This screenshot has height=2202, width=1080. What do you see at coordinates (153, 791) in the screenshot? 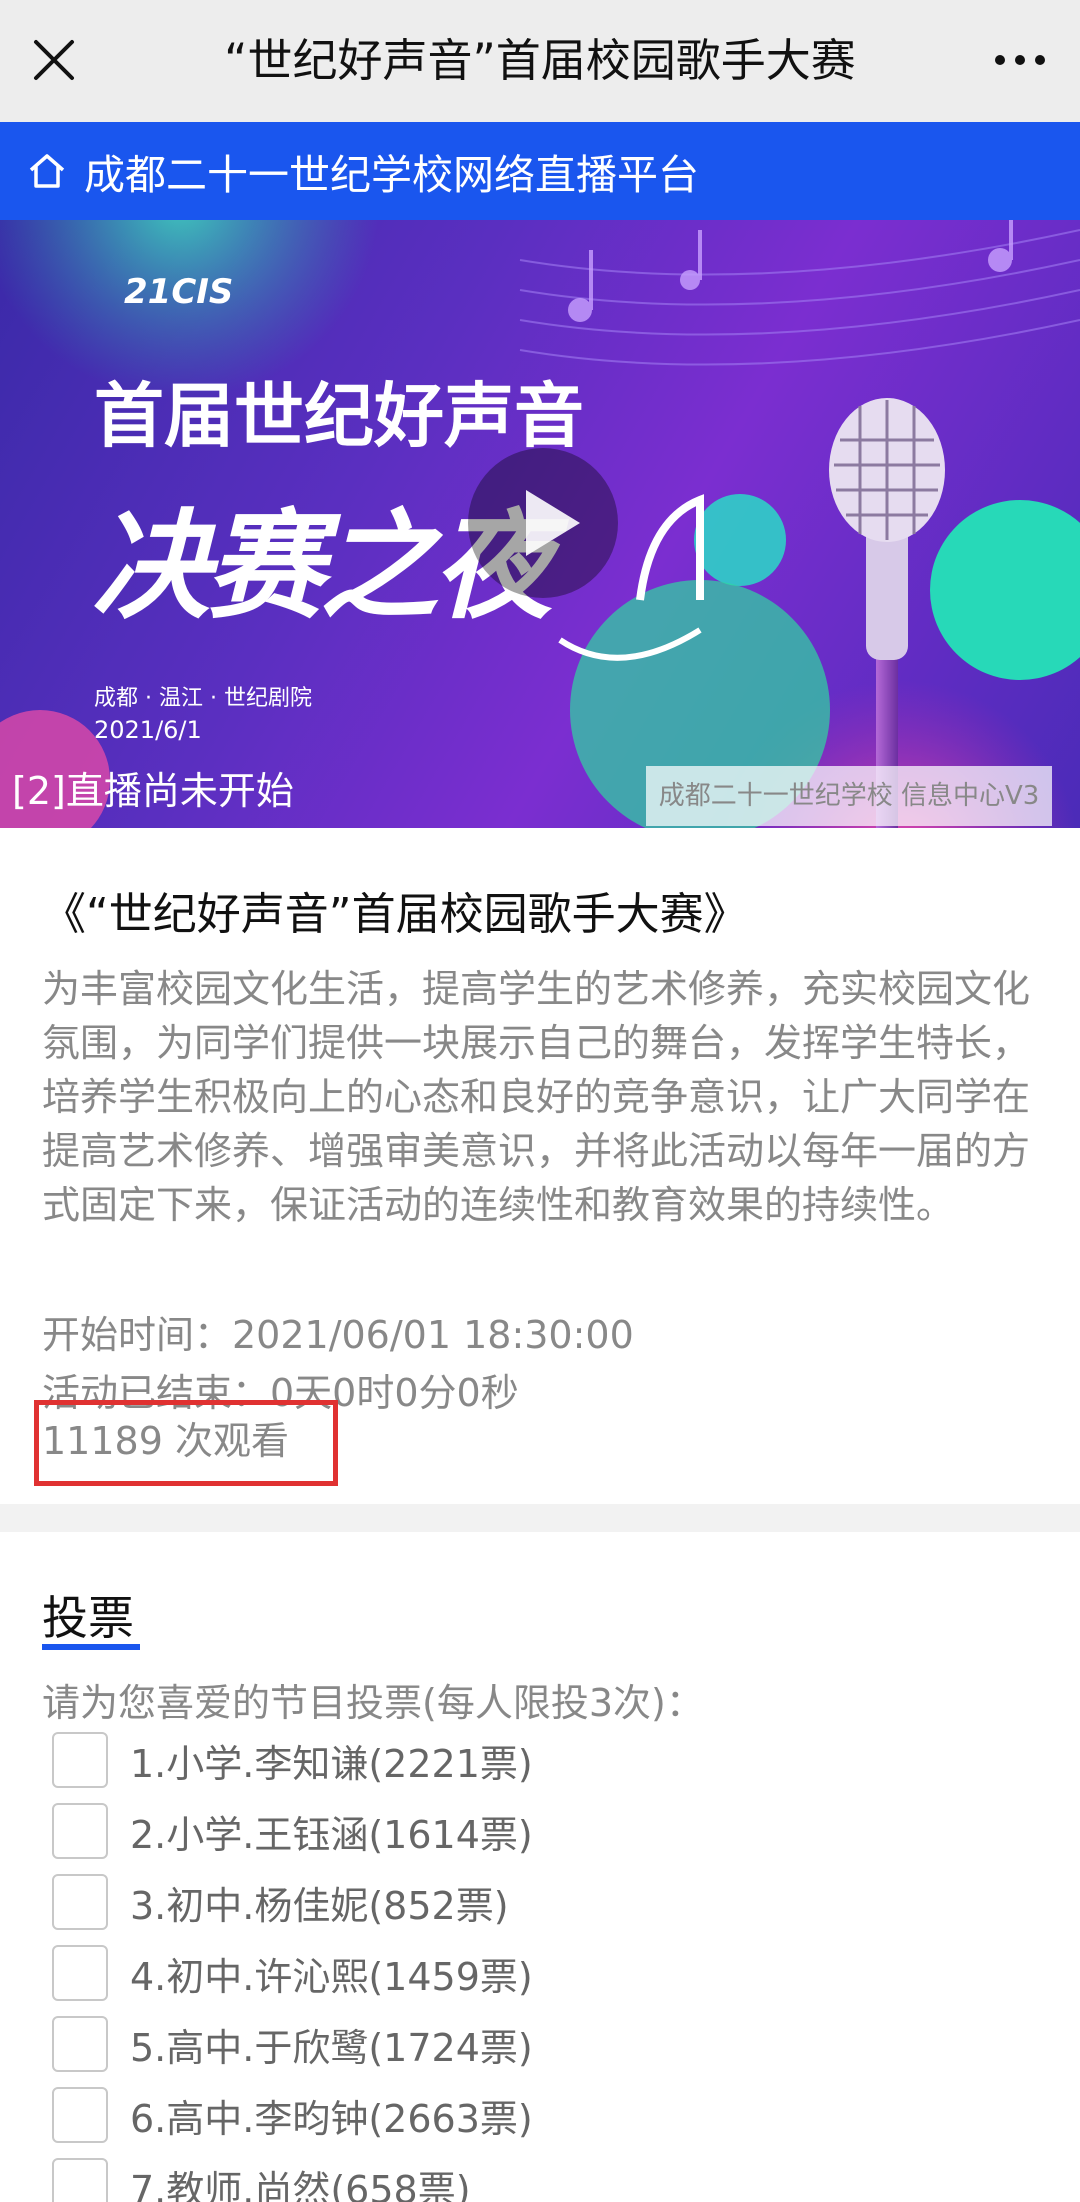
I see `live-status: [2]直播尚未开始` at bounding box center [153, 791].